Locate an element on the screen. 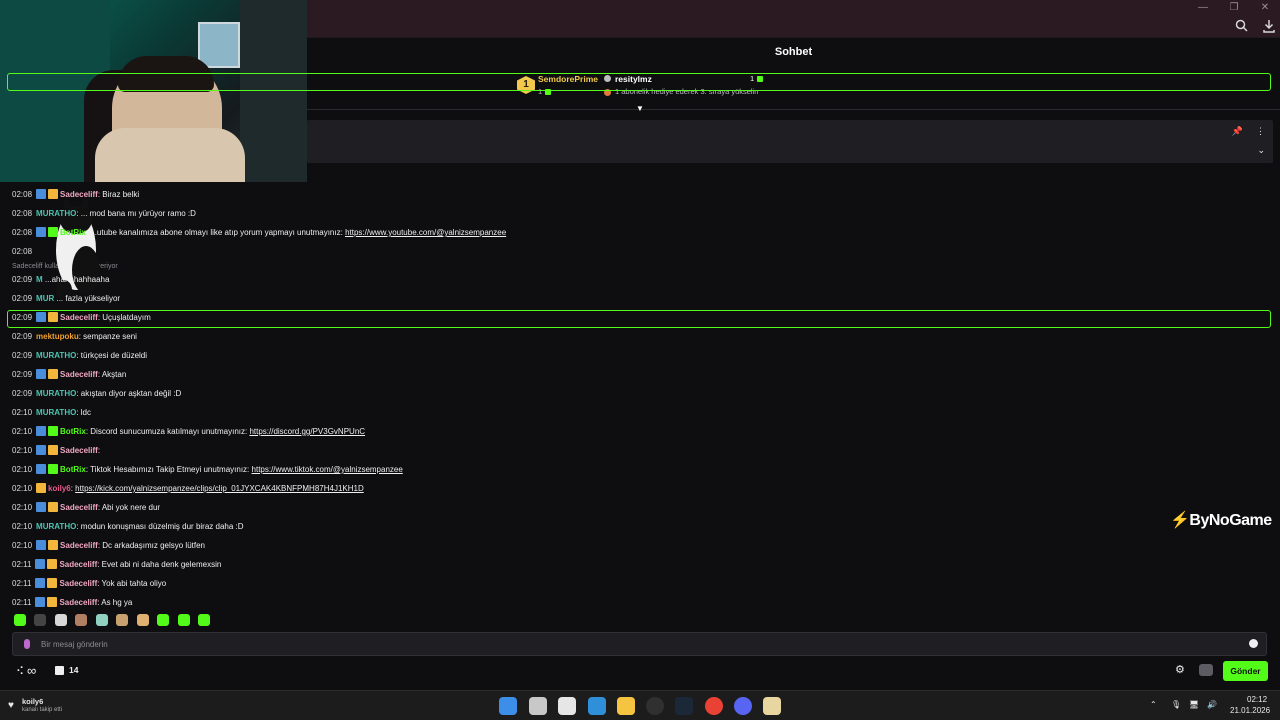 This screenshot has width=1280, height=720. chat-message: 02:09 MUR ... fazla yükseliyor is located at coordinates (66, 301).